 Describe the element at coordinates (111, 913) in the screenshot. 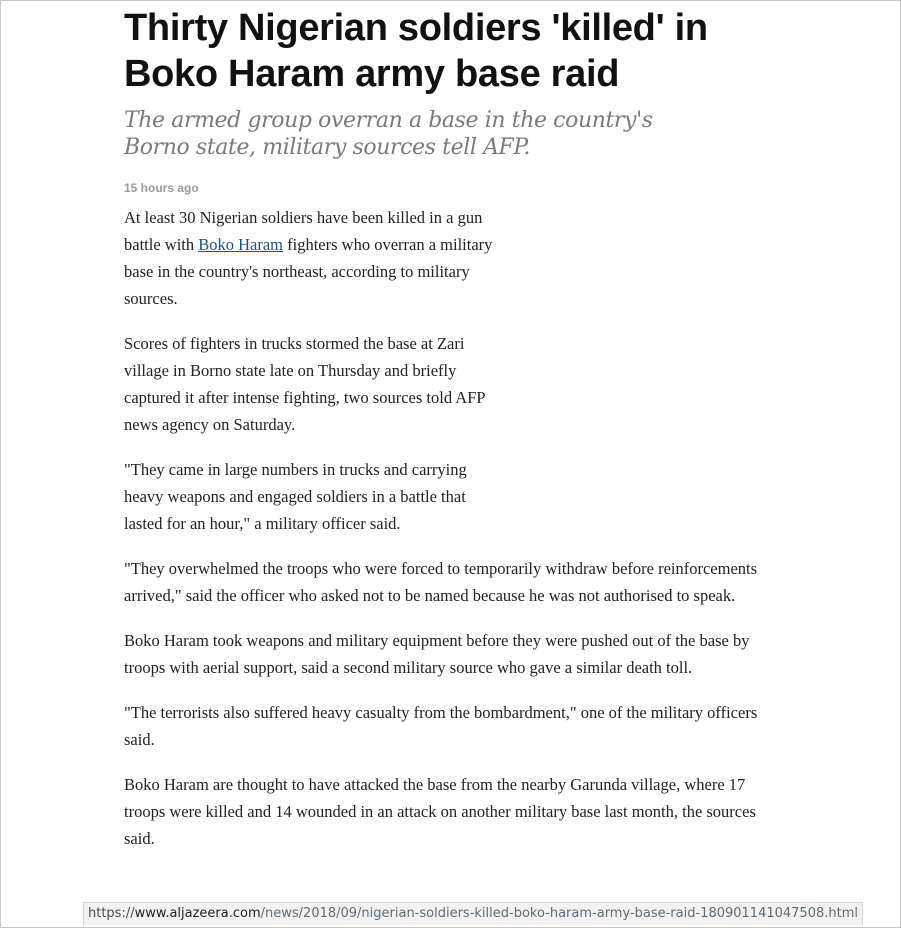

I see `url-scheme: https://` at that location.